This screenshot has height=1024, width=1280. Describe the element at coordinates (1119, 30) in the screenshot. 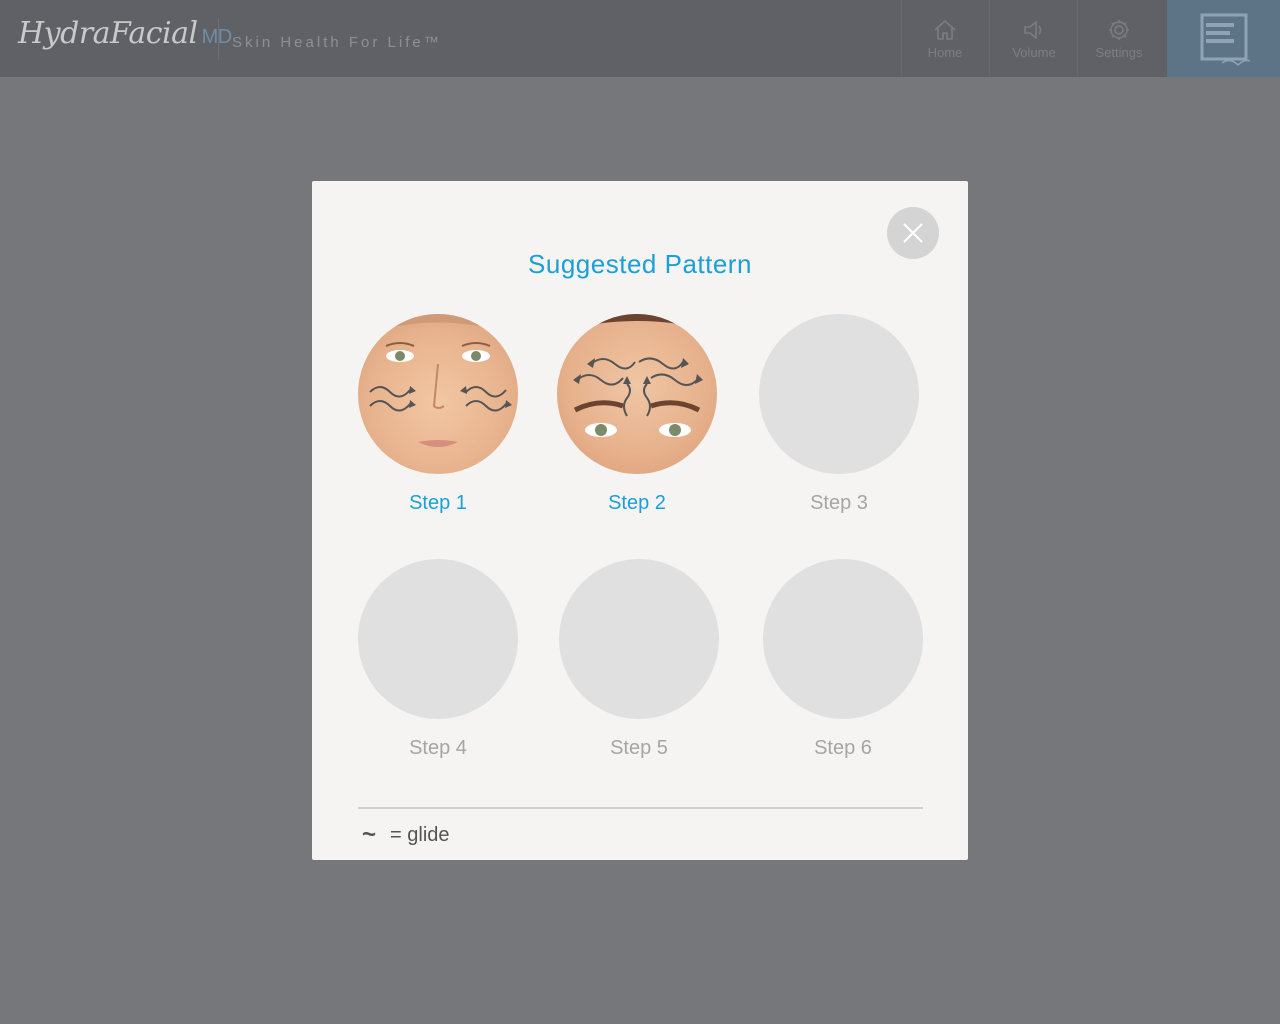

I see `gear-icon` at that location.